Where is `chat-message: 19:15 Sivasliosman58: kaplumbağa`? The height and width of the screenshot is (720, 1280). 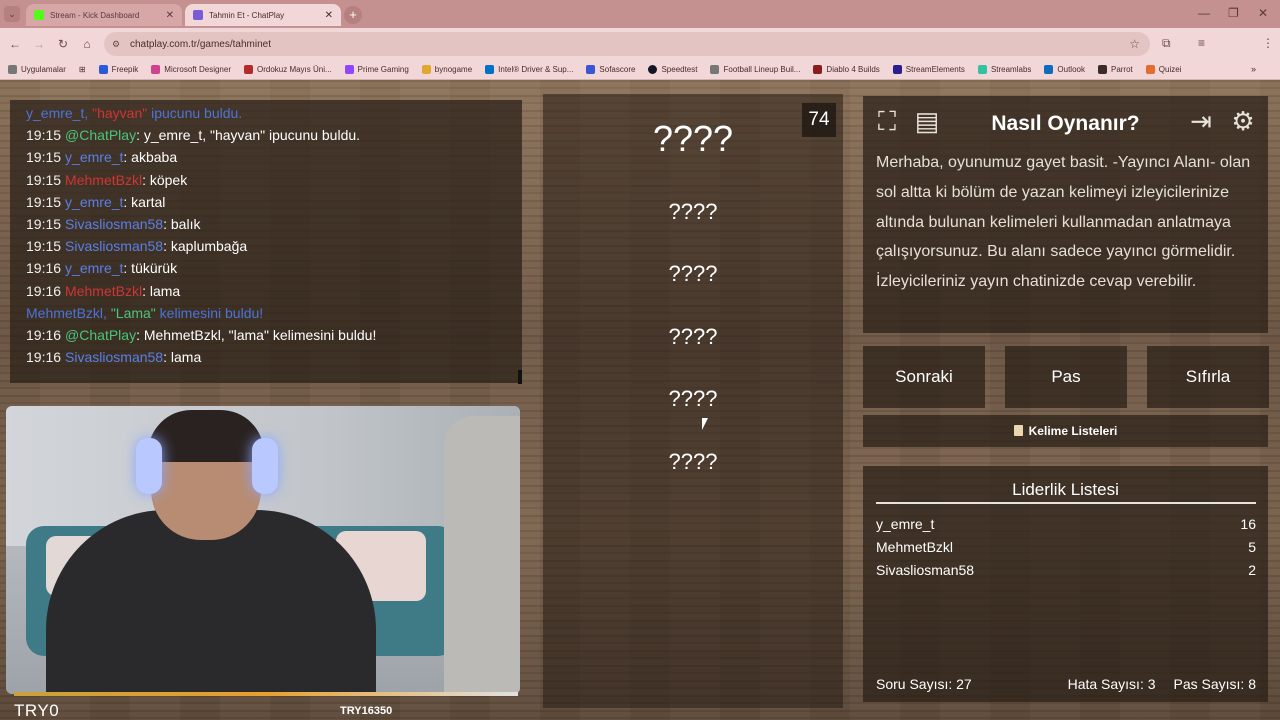
chat-message: 19:15 Sivasliosman58: kaplumbağa is located at coordinates (266, 246).